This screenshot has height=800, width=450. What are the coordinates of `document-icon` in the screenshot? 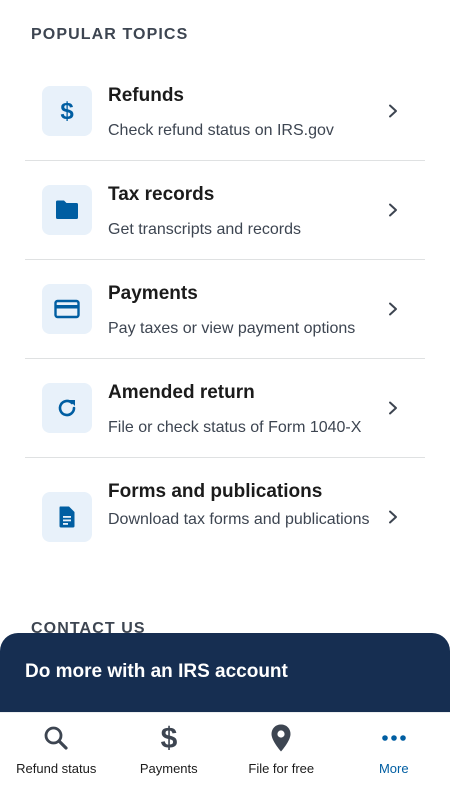 It's located at (67, 517).